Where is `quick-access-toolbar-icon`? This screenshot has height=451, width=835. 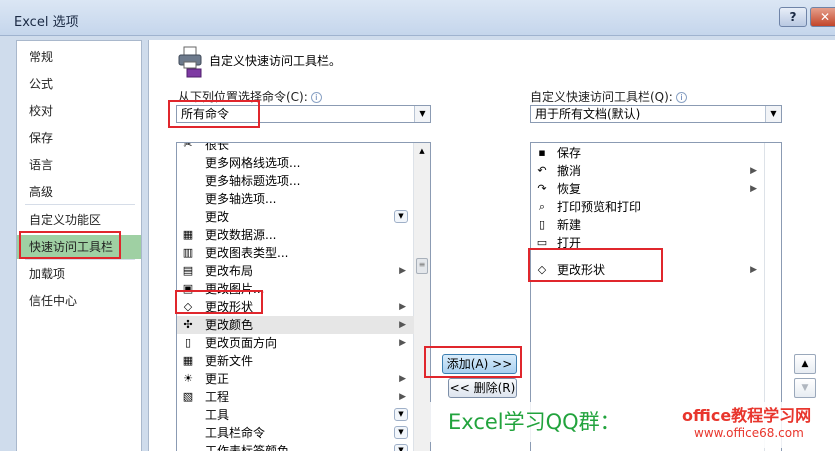 quick-access-toolbar-icon is located at coordinates (190, 62).